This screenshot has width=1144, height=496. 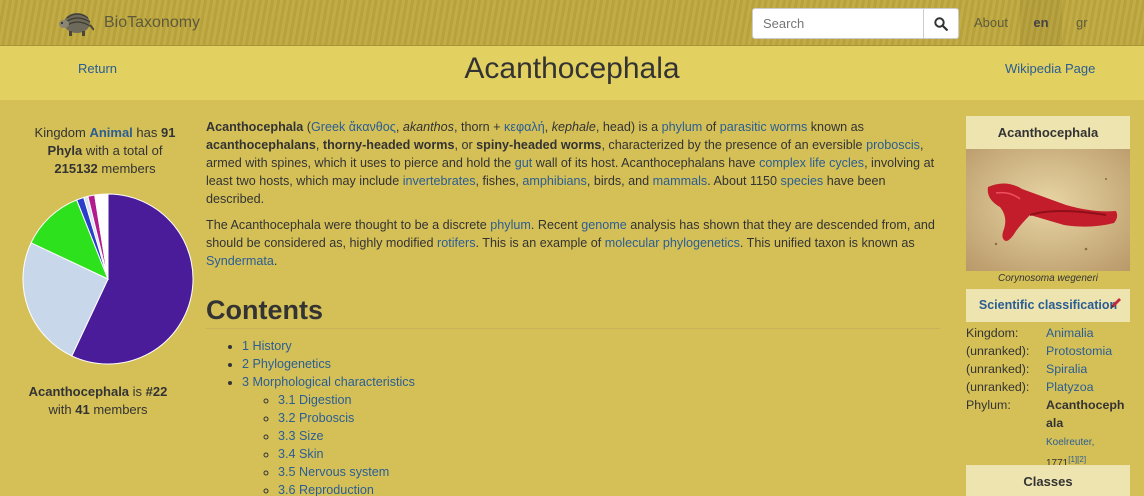 I want to click on rank-text: with, so click(x=62, y=409).